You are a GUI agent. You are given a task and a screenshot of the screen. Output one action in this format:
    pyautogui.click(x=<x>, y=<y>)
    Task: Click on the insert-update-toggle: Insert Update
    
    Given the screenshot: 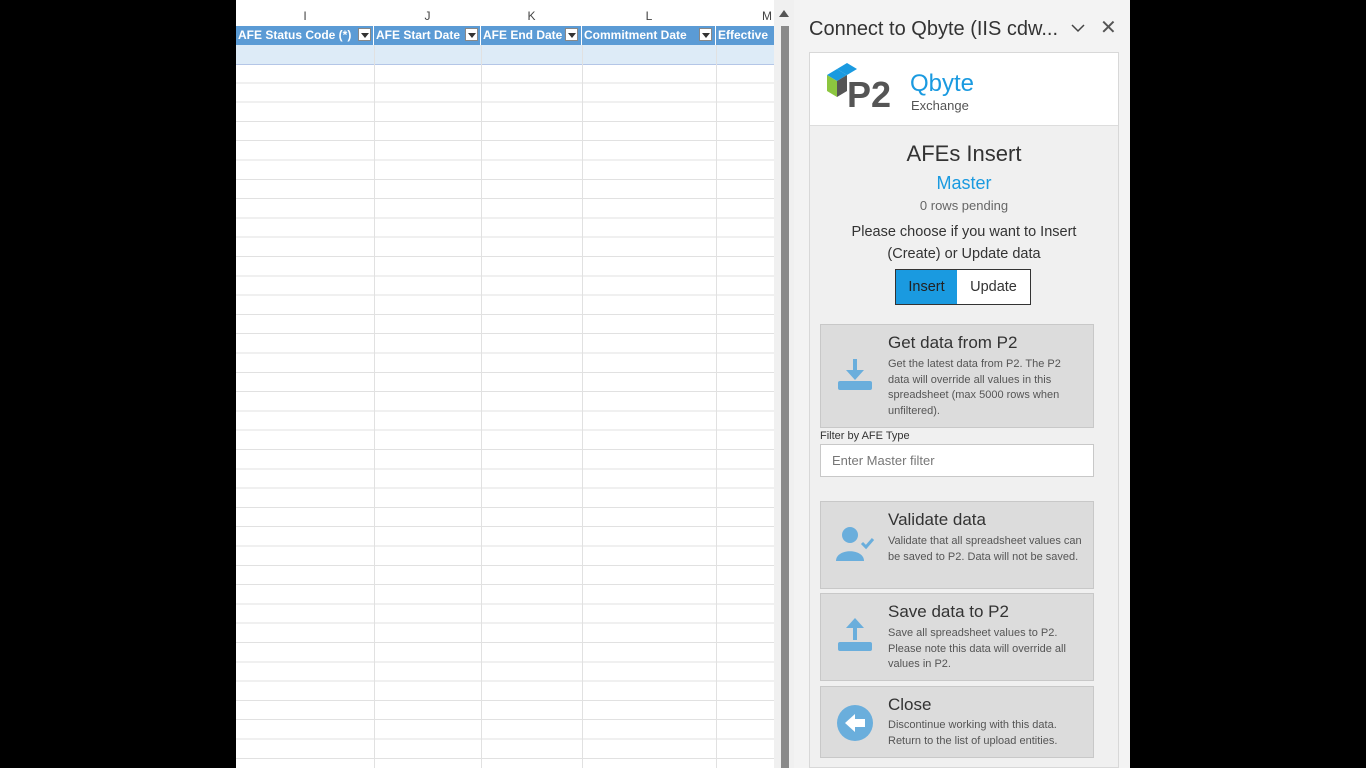 What is the action you would take?
    pyautogui.click(x=963, y=287)
    